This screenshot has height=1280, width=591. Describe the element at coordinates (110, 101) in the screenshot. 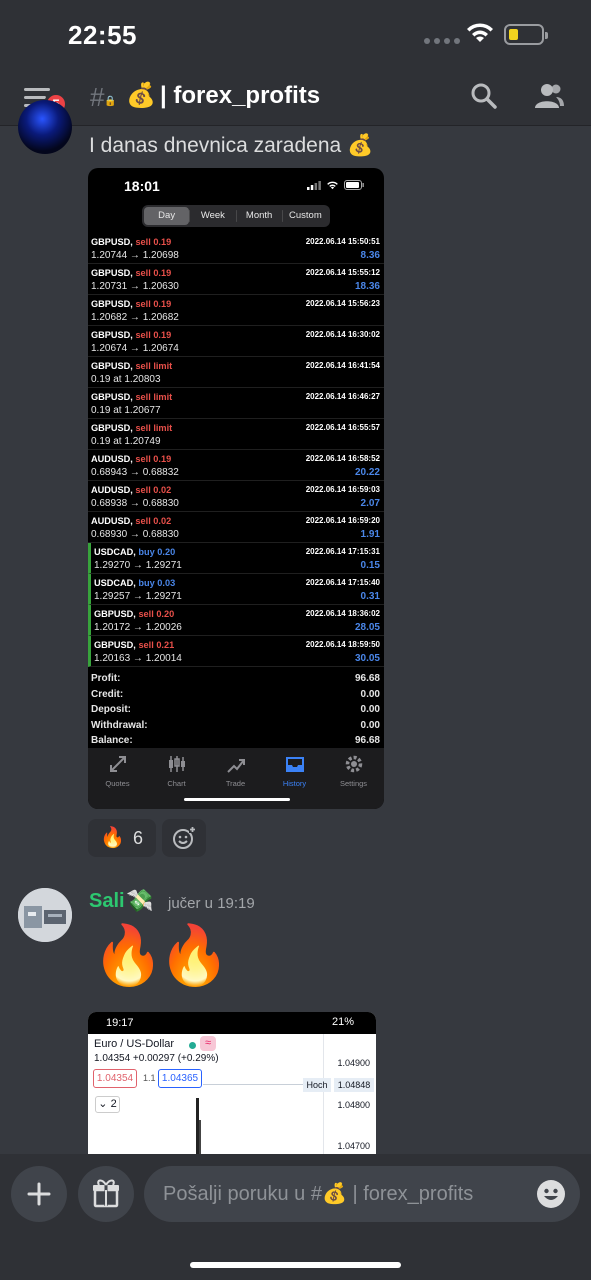

I see `lock-icon: 🔒` at that location.